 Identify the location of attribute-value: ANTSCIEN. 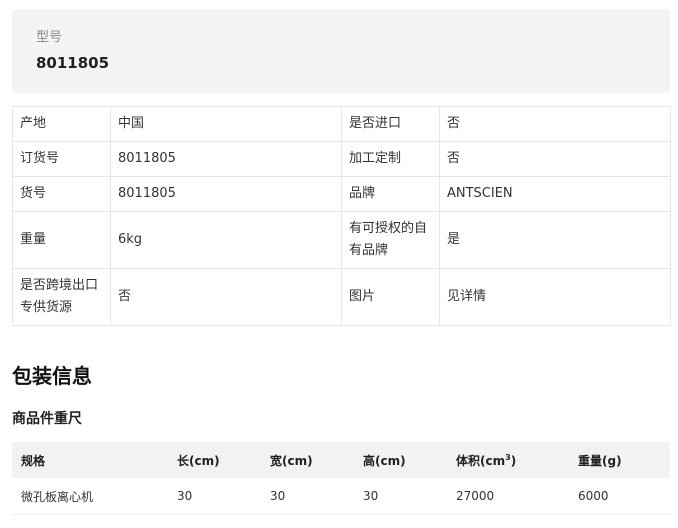
(555, 194).